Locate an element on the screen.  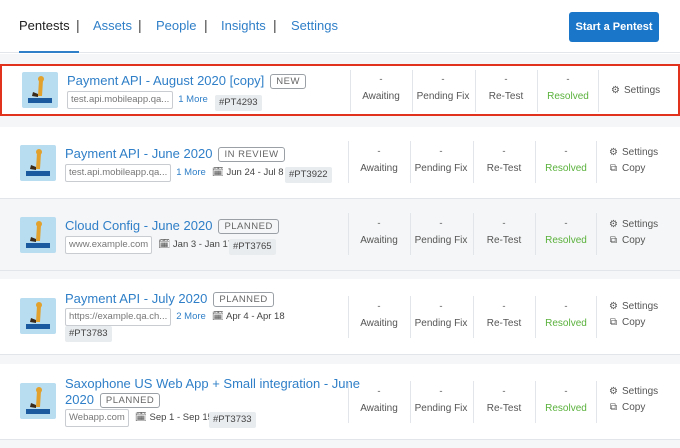
pentest-title: Payment API - August 2020 [copy] NEW is located at coordinates (186, 81).